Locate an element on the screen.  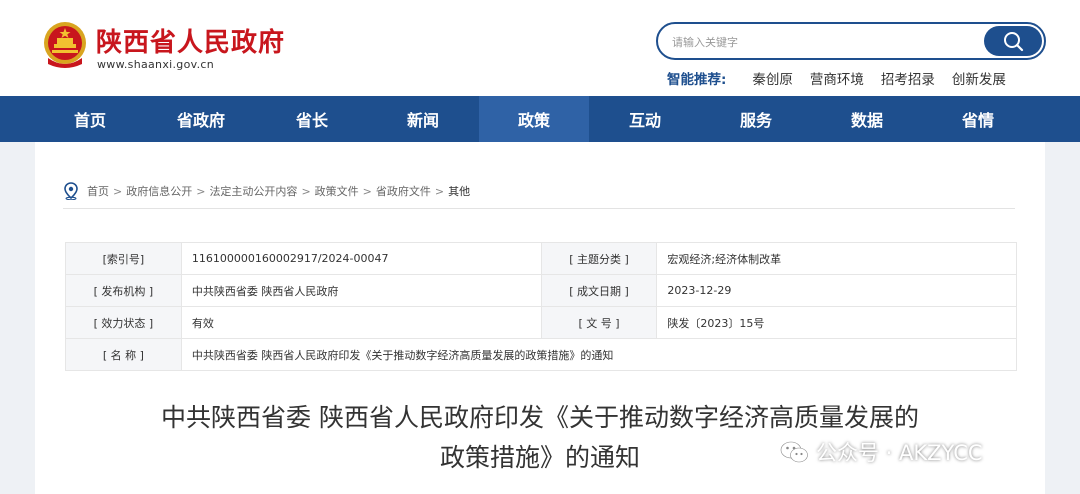
status-value: 有效 is located at coordinates (361, 322).